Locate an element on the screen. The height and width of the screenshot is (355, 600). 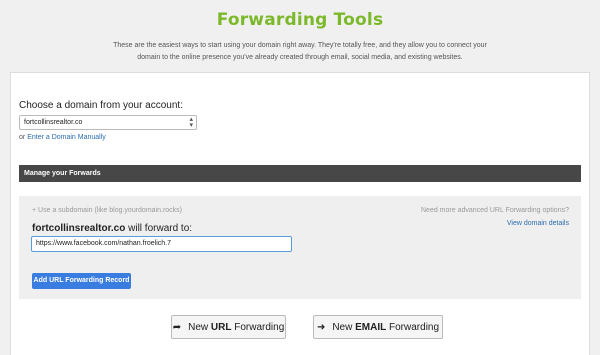
view-domain-details-link: View domain details is located at coordinates (538, 223).